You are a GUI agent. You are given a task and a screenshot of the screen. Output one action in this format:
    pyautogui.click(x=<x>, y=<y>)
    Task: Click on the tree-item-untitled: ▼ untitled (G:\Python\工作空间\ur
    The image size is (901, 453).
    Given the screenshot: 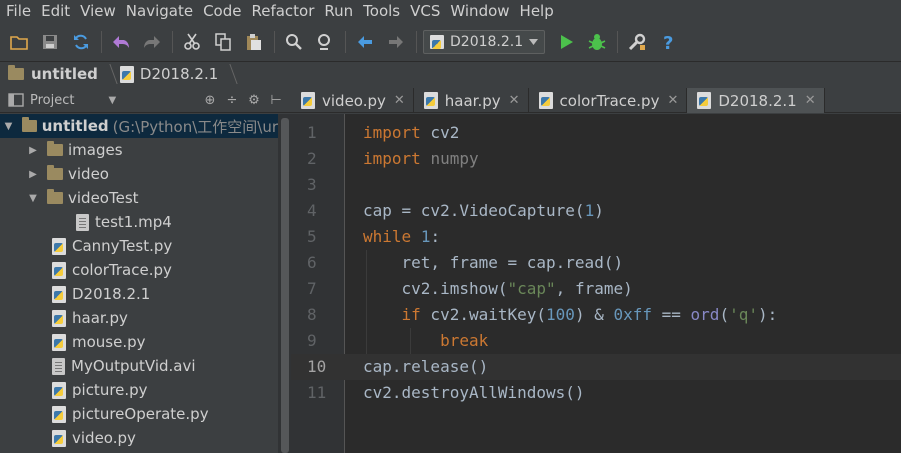 What is the action you would take?
    pyautogui.click(x=139, y=126)
    